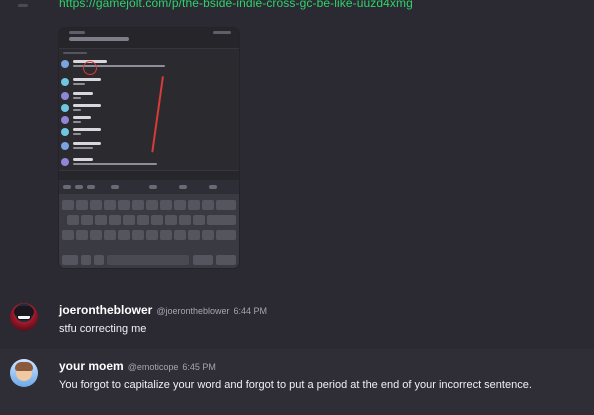 This screenshot has width=594, height=415. I want to click on message-header: joerontheblower @joerontheblower 6:44 PM, so click(163, 311).